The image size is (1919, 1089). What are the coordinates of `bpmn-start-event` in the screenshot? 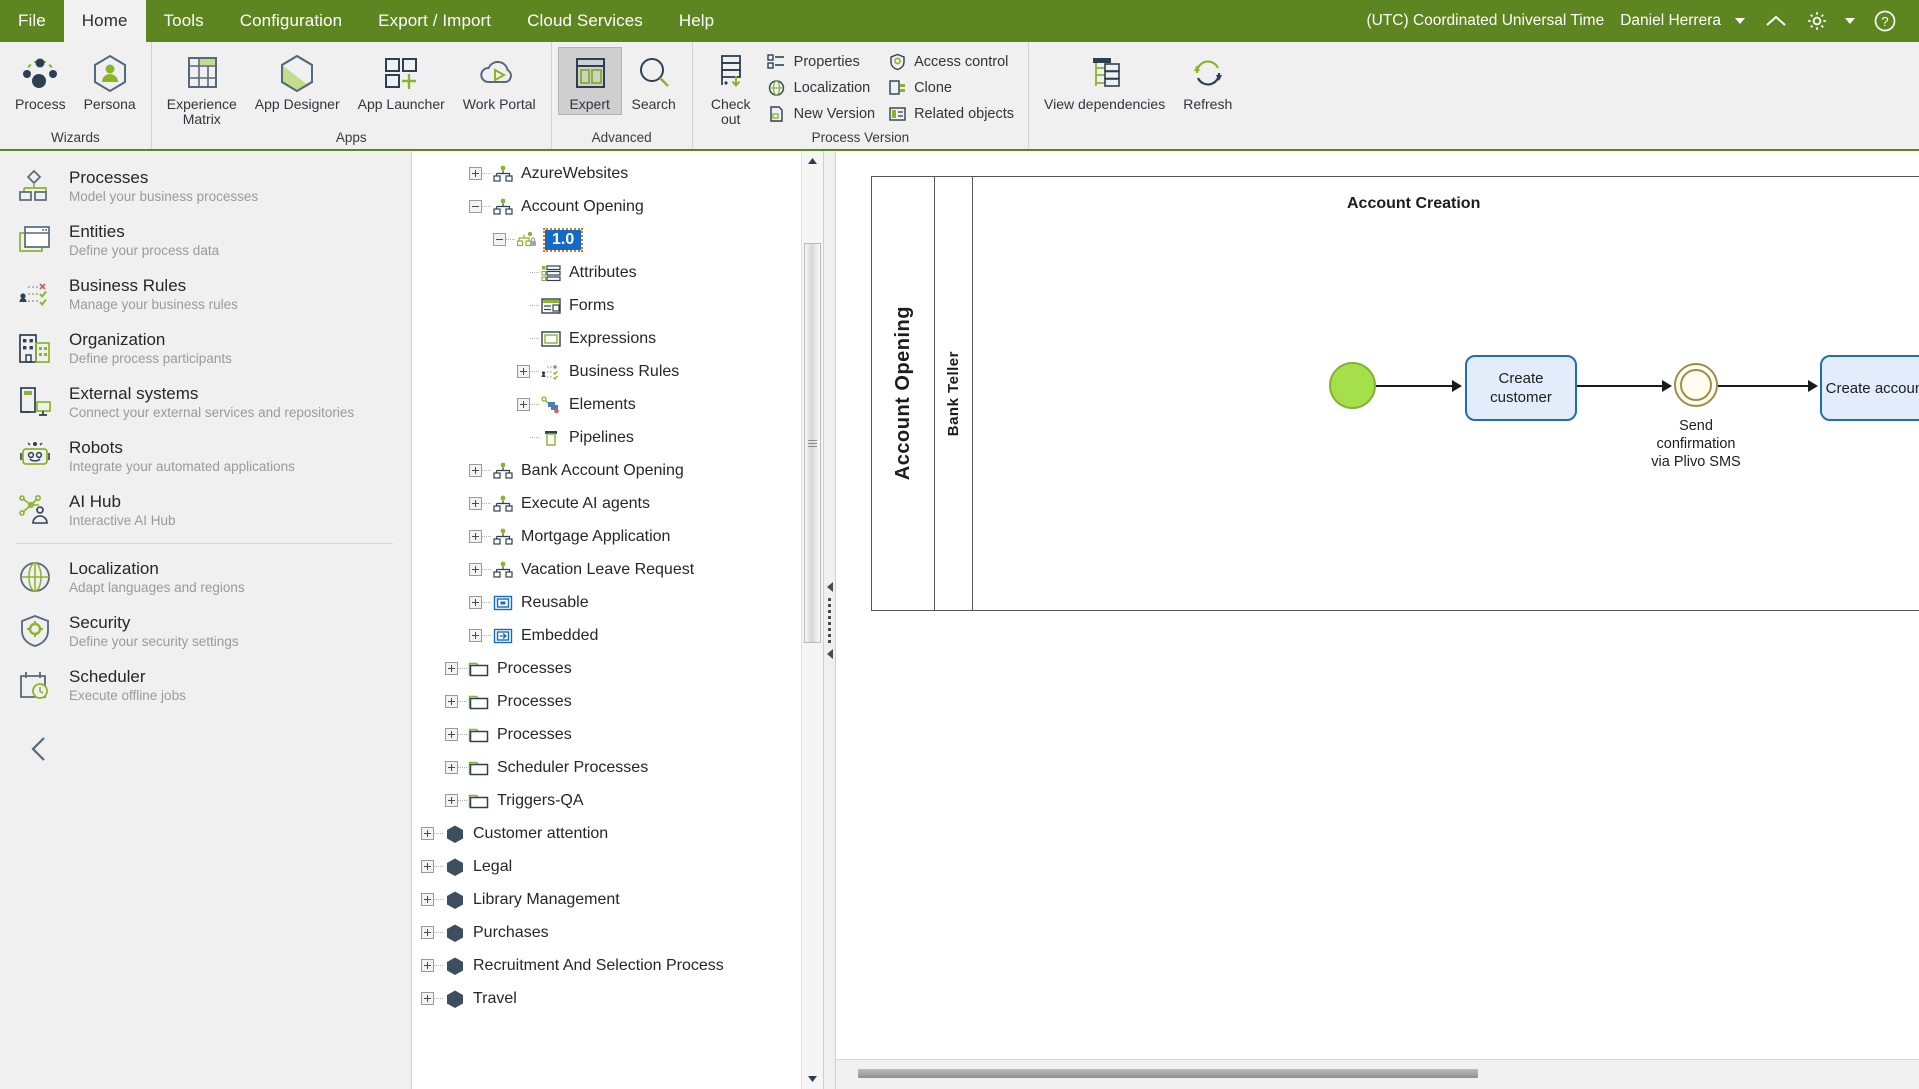 It's located at (1352, 385).